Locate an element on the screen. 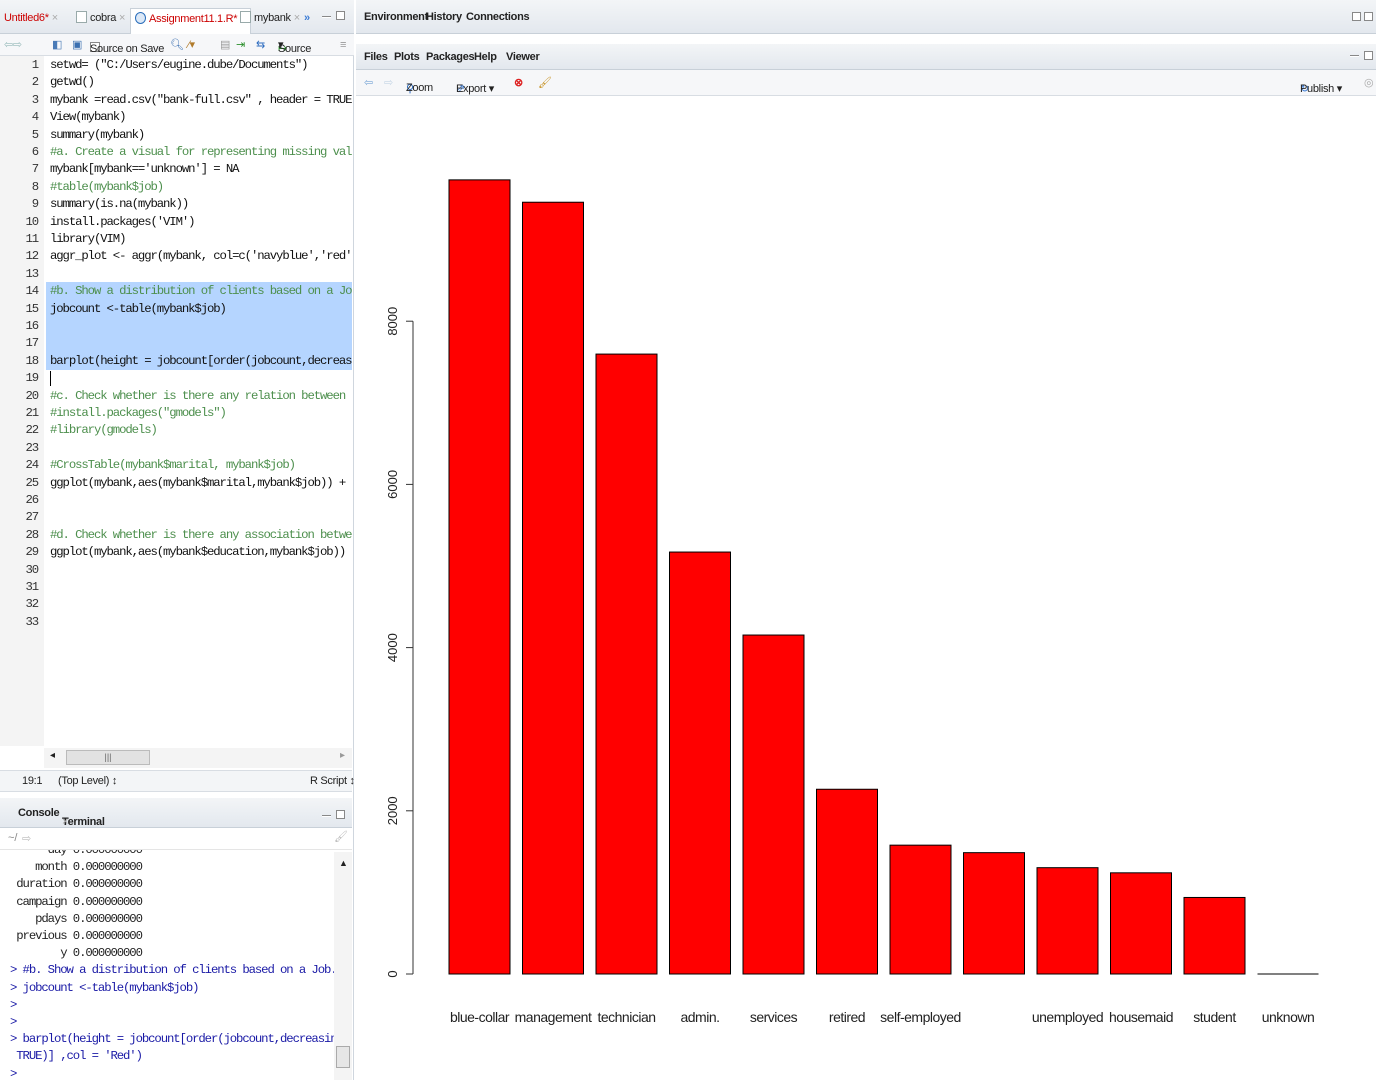  tab-viewer: Viewer is located at coordinates (523, 57).